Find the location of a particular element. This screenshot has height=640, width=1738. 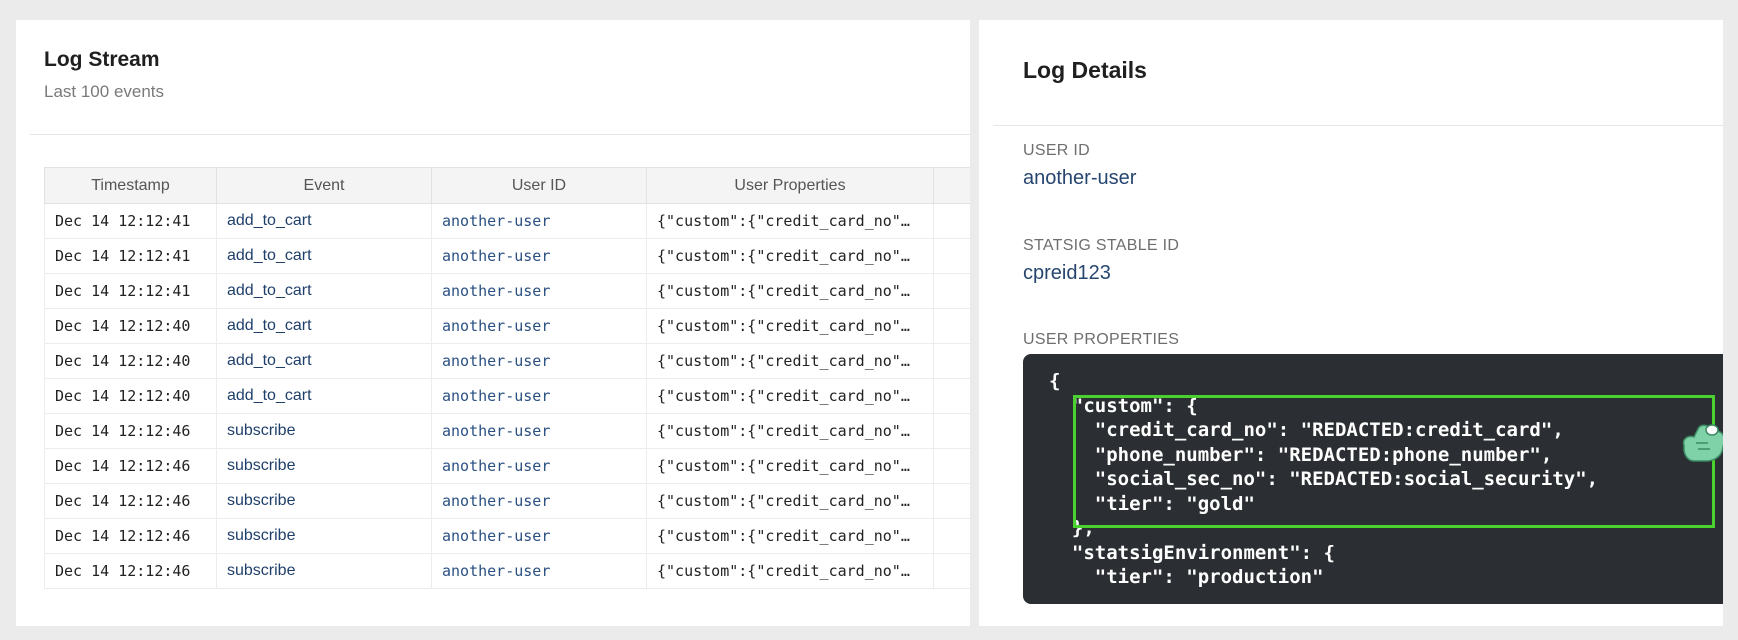

user-id-value: another-user is located at coordinates (1080, 178).